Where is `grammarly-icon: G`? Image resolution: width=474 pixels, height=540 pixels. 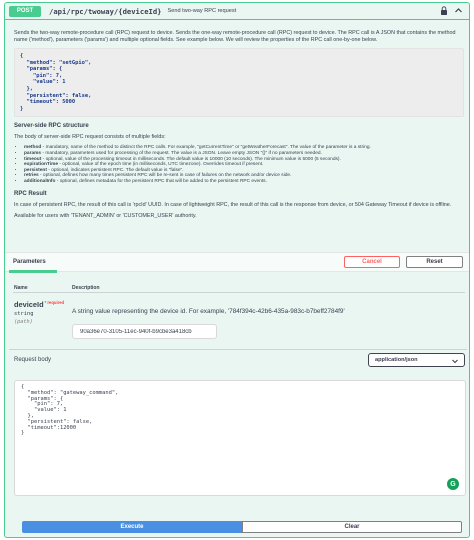 grammarly-icon: G is located at coordinates (453, 484).